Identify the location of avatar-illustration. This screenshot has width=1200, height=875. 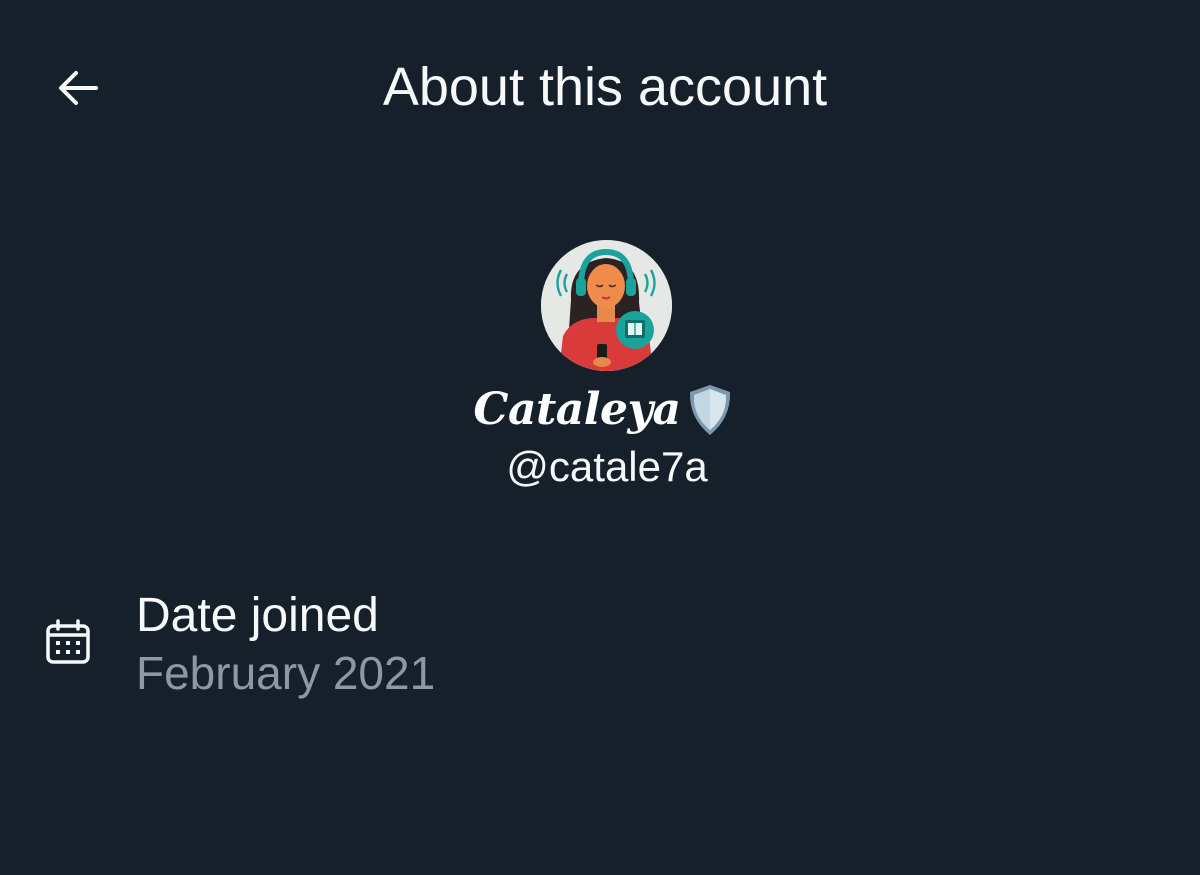
(606, 305).